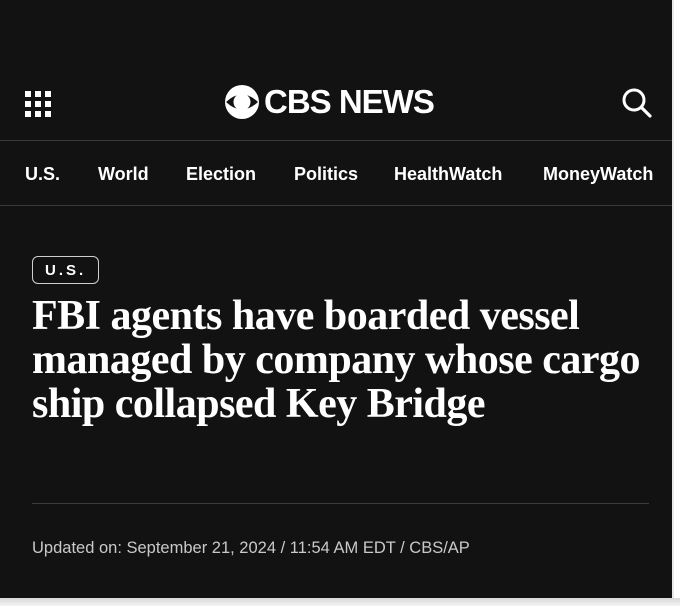 The height and width of the screenshot is (606, 680). I want to click on page-bottom-edge, so click(340, 602).